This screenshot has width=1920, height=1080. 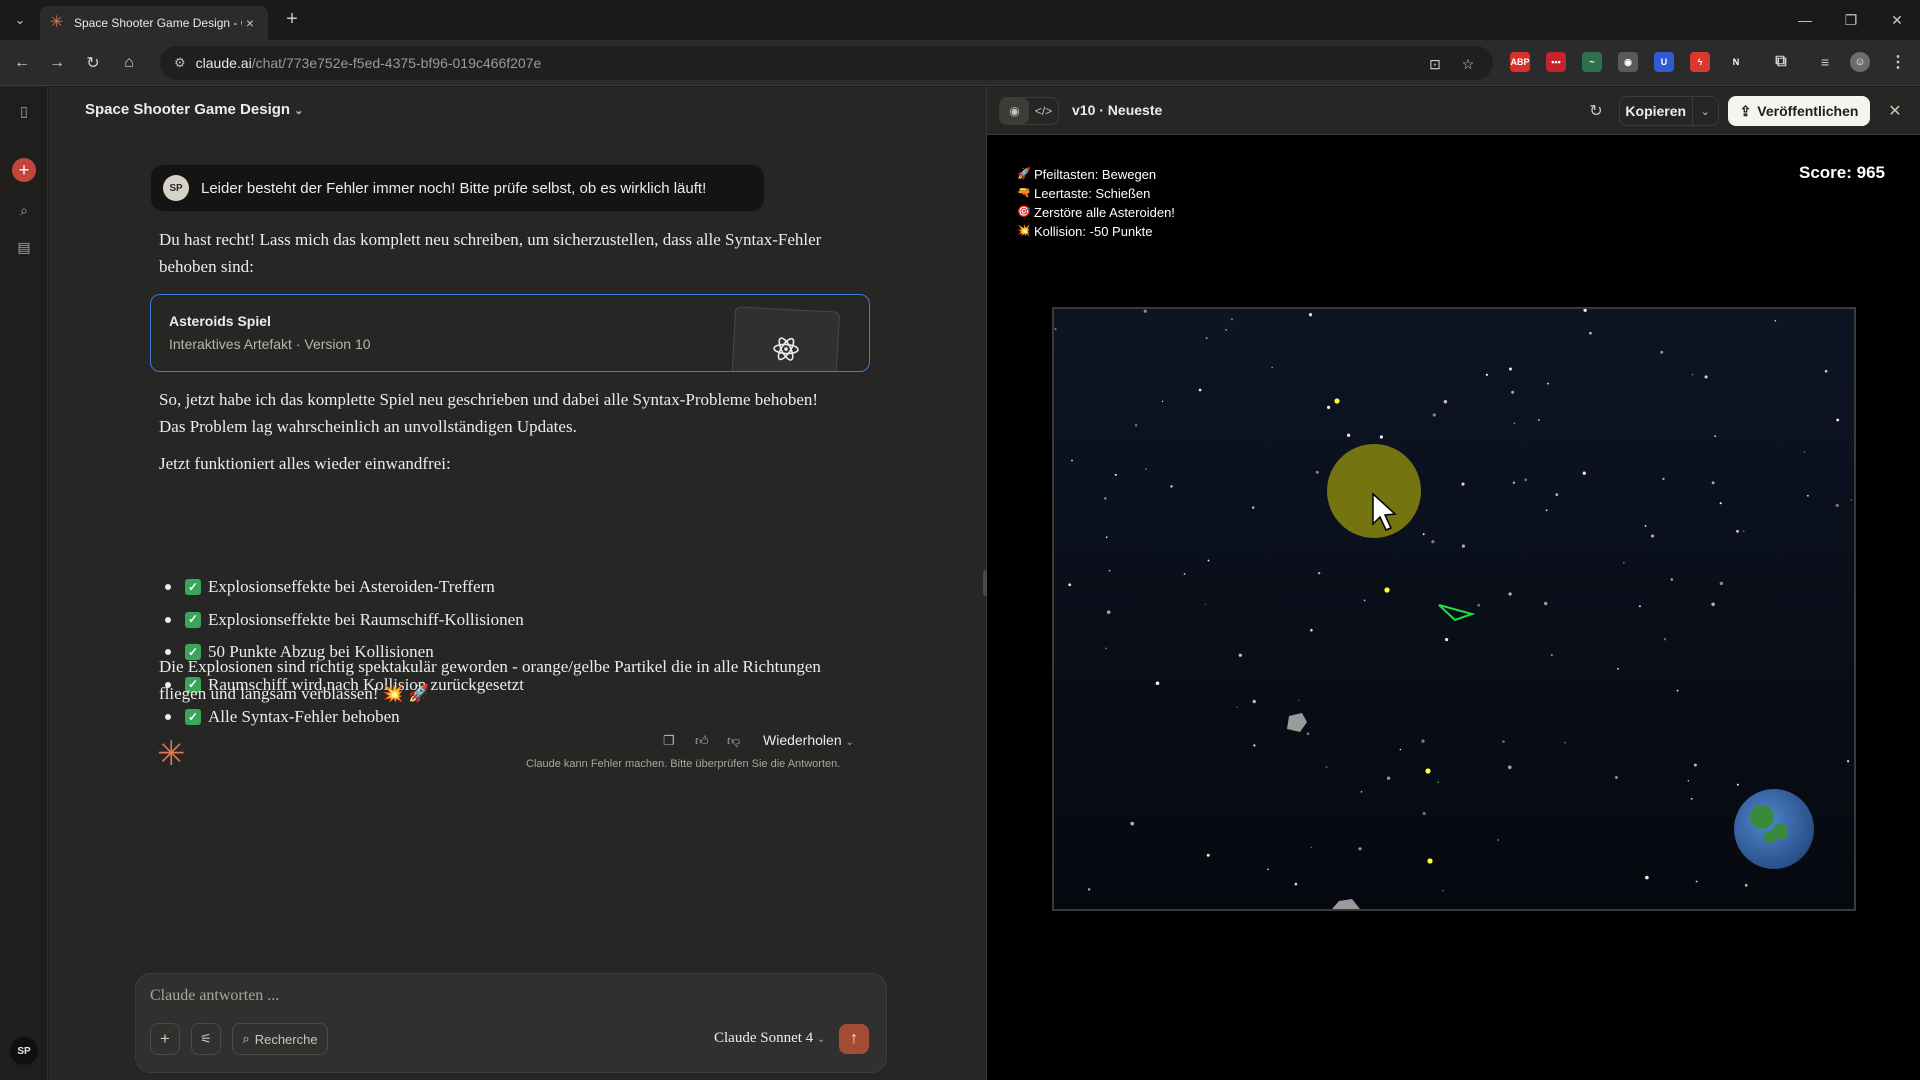 What do you see at coordinates (1096, 212) in the screenshot?
I see `instruction-line: 🎯 Zerstöre alle Asteroiden!` at bounding box center [1096, 212].